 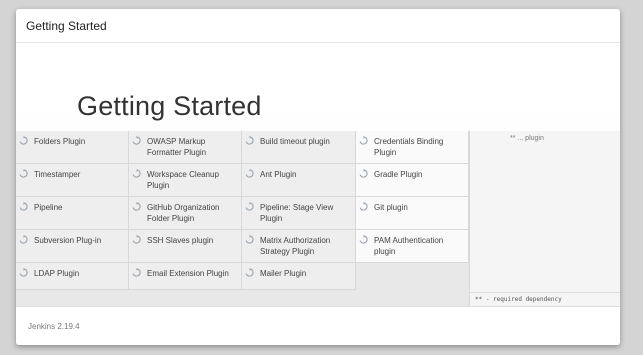 I want to click on plugin-name: SSH Slaves plugin, so click(x=180, y=240).